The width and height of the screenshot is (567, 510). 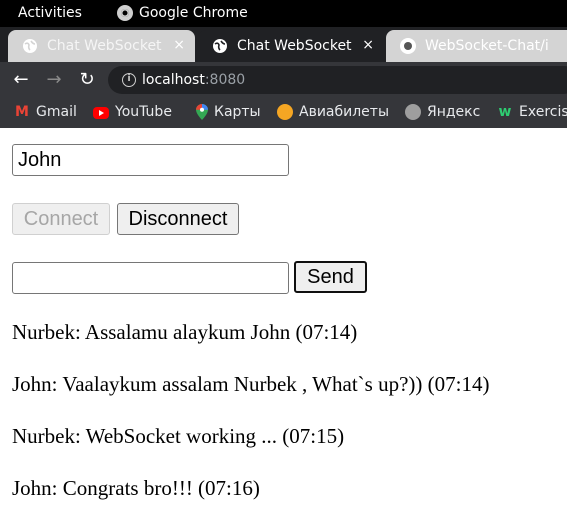 I want to click on connect-button: Connect, so click(x=61, y=219).